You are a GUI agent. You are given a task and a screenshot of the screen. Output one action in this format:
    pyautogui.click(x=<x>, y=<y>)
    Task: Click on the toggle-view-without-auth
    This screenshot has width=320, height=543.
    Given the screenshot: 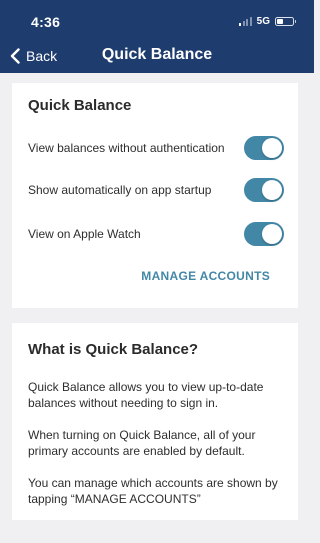 What is the action you would take?
    pyautogui.click(x=264, y=148)
    